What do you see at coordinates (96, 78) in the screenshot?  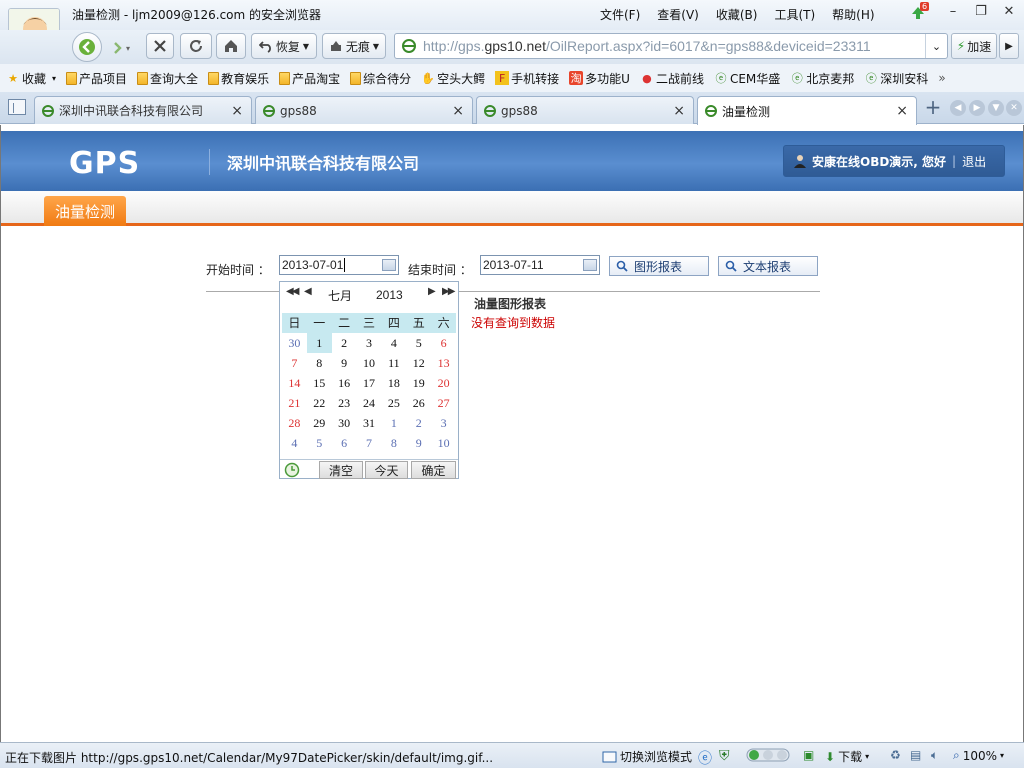 I see `bookmark-folder: 产品项目` at bounding box center [96, 78].